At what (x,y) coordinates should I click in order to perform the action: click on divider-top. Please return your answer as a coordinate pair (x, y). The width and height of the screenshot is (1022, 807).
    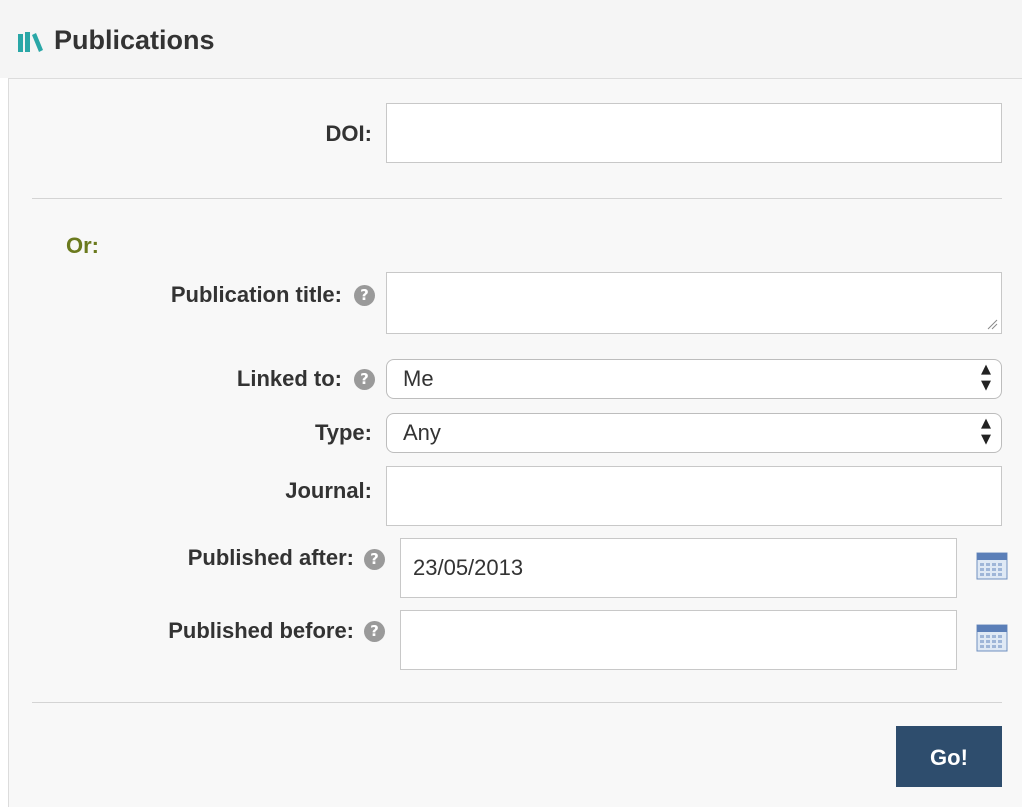
    Looking at the image, I should click on (517, 198).